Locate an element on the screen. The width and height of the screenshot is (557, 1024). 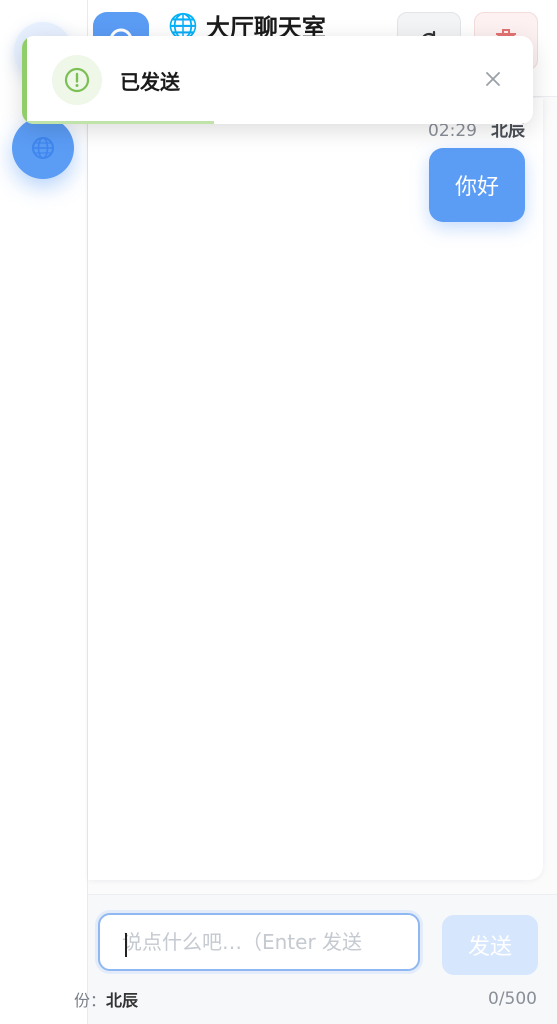
toast-close-button is located at coordinates (493, 79).